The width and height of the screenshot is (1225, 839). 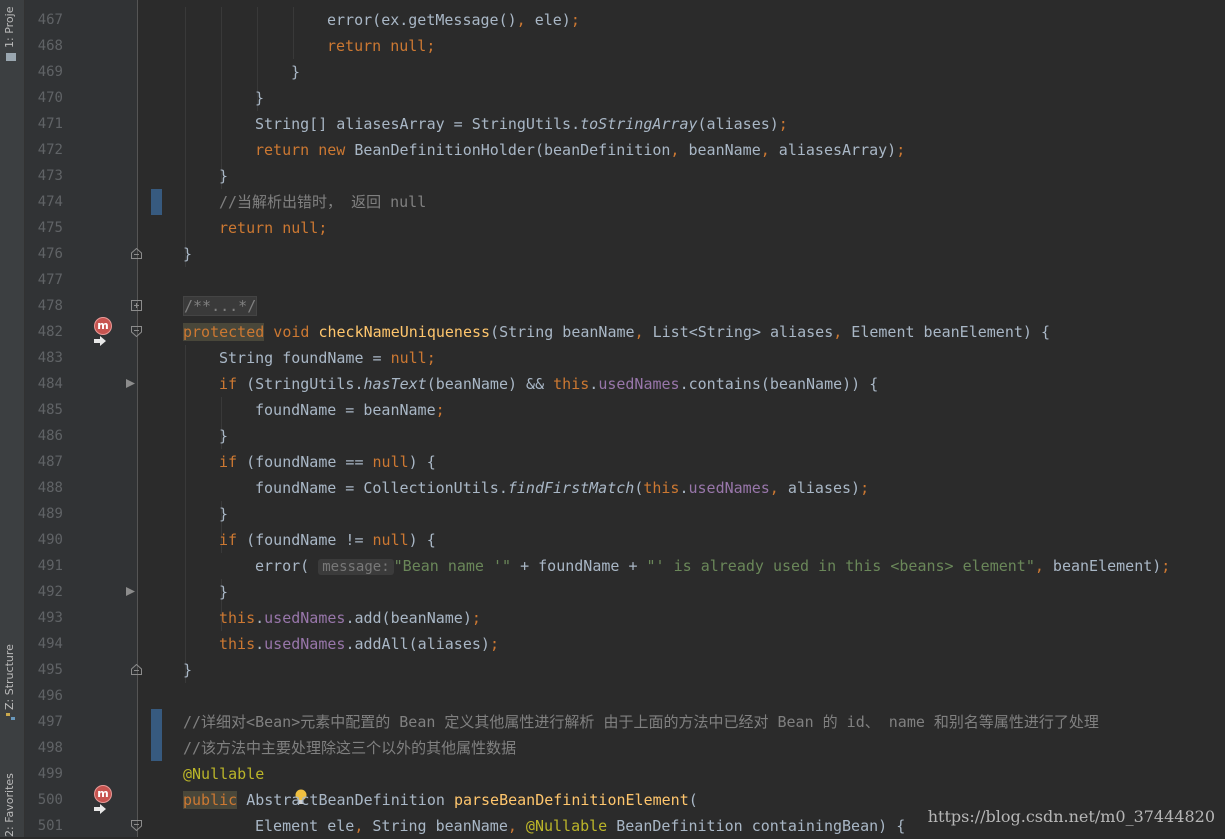 I want to click on line-number: 500, so click(x=50, y=800).